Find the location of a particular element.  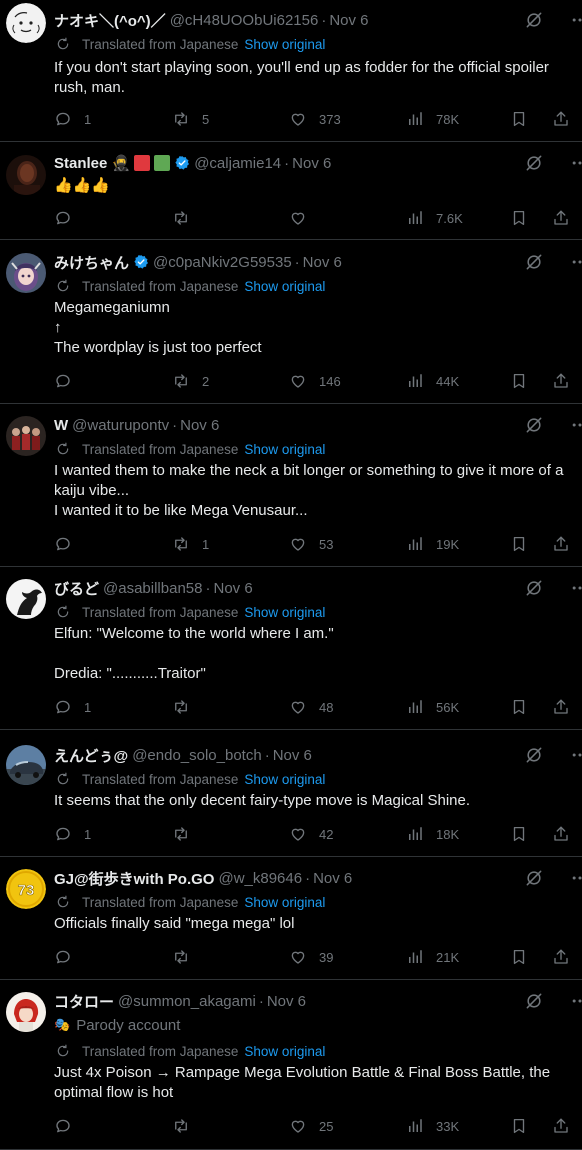

display-name: W is located at coordinates (61, 425).